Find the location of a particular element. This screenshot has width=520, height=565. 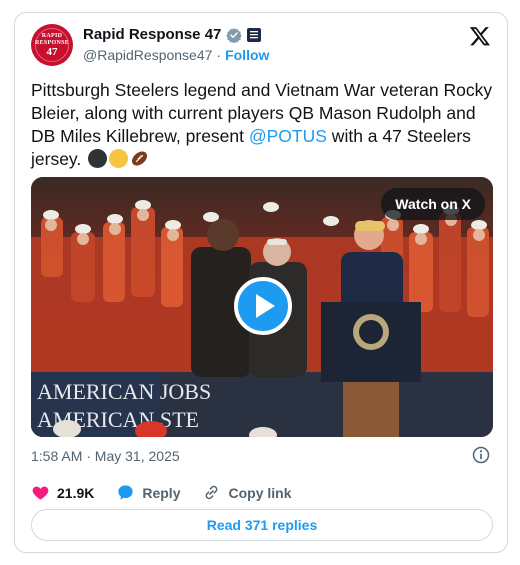

avatar-text-line3: 47 is located at coordinates (52, 51).